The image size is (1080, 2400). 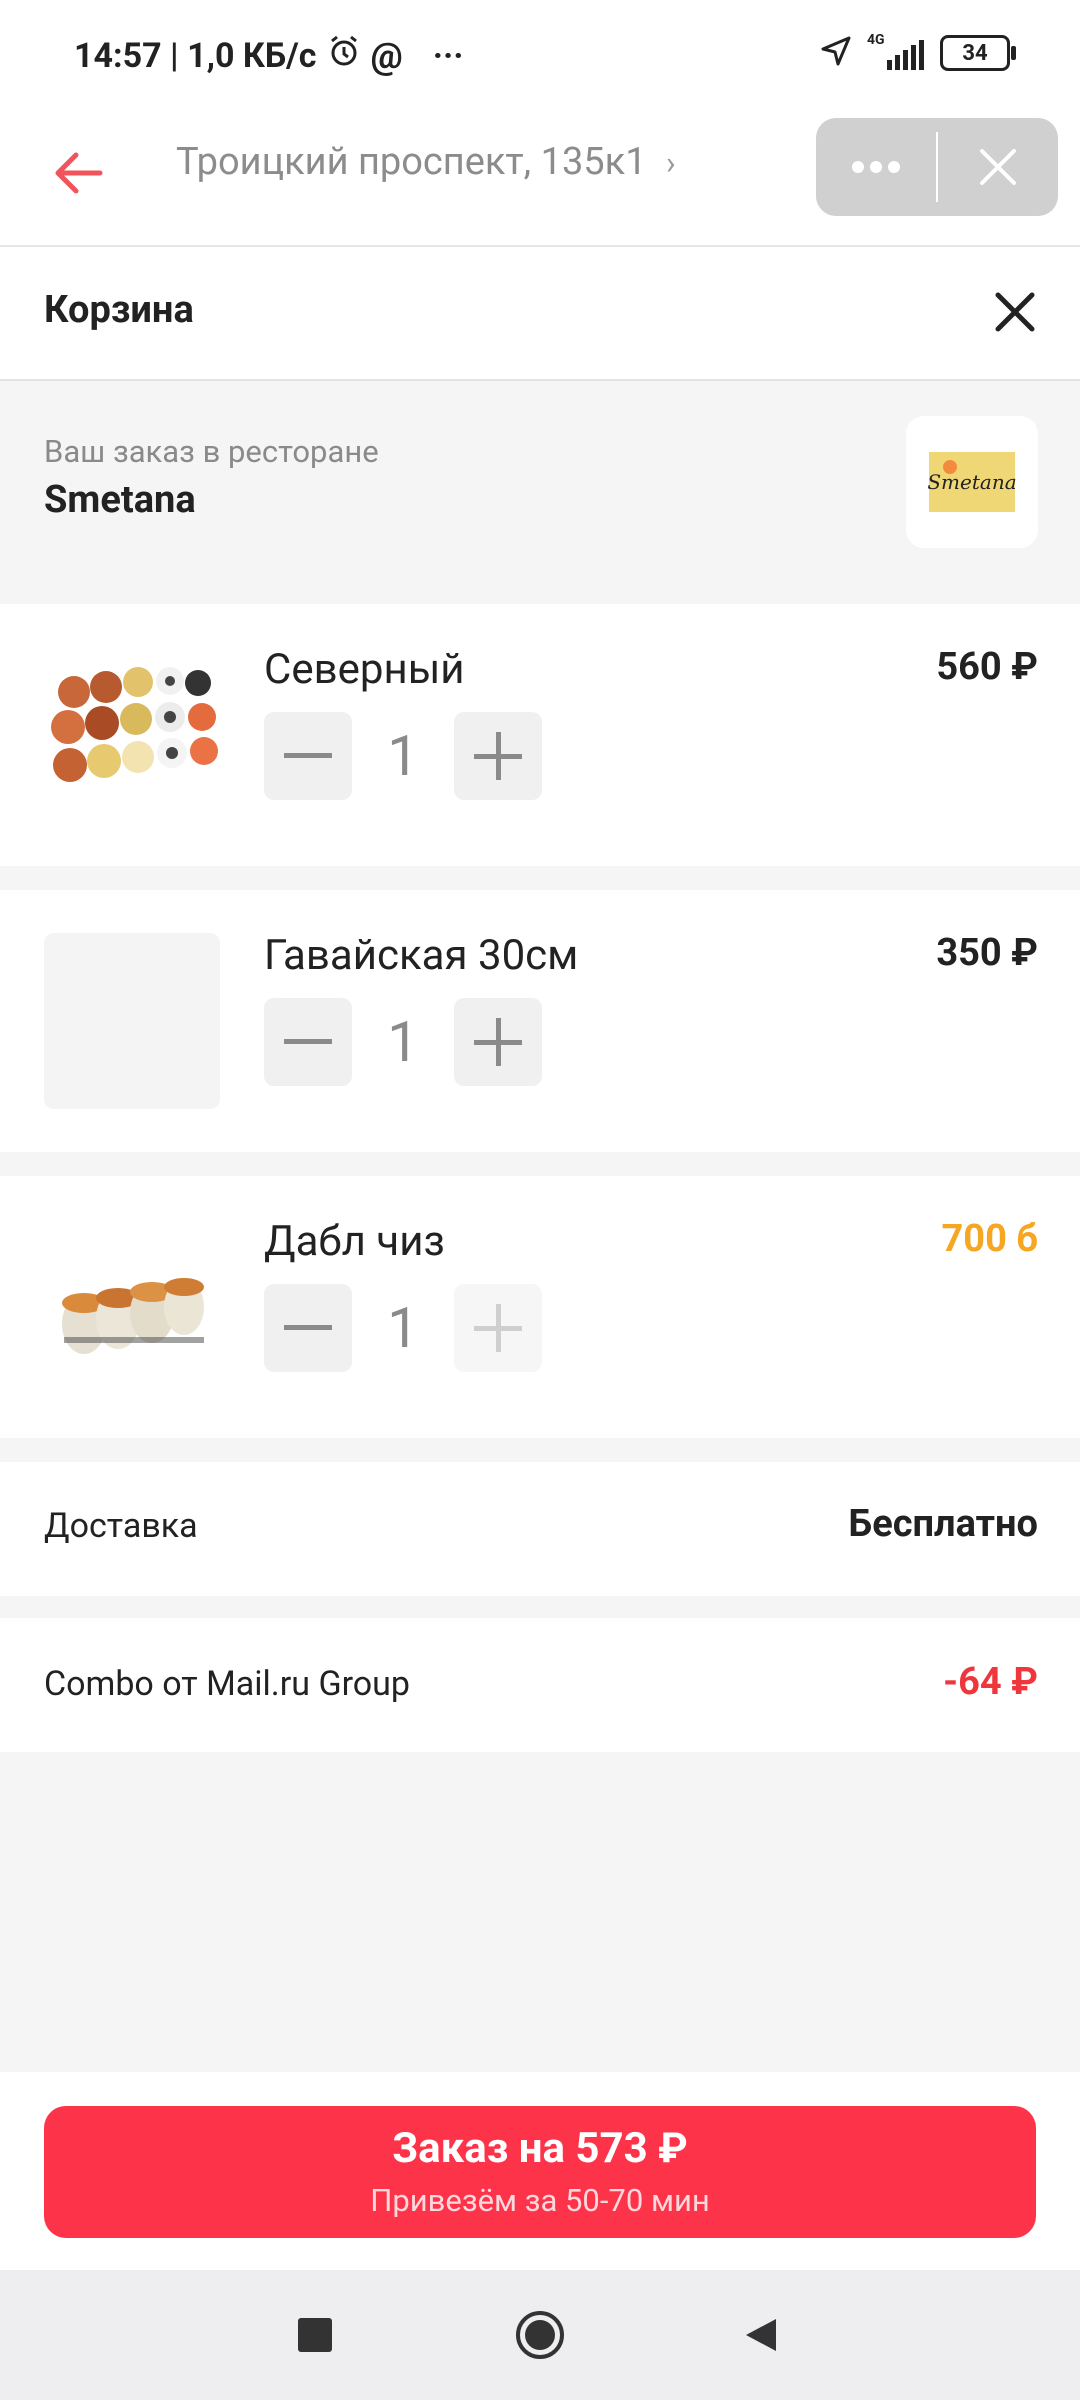 What do you see at coordinates (421, 955) in the screenshot?
I see `item-name: Гавайская 30см` at bounding box center [421, 955].